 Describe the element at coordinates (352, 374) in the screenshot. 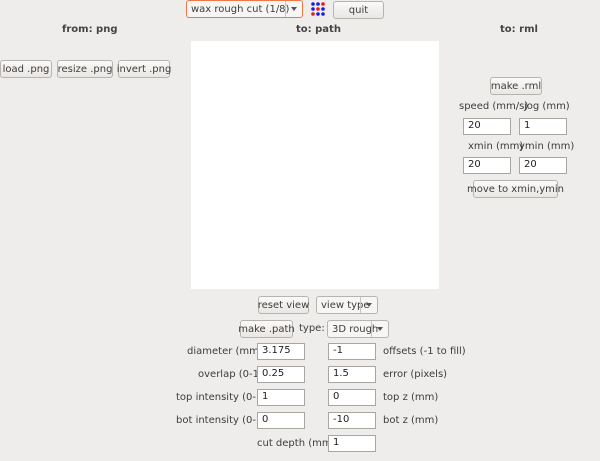

I see `error-field: 1.5` at that location.